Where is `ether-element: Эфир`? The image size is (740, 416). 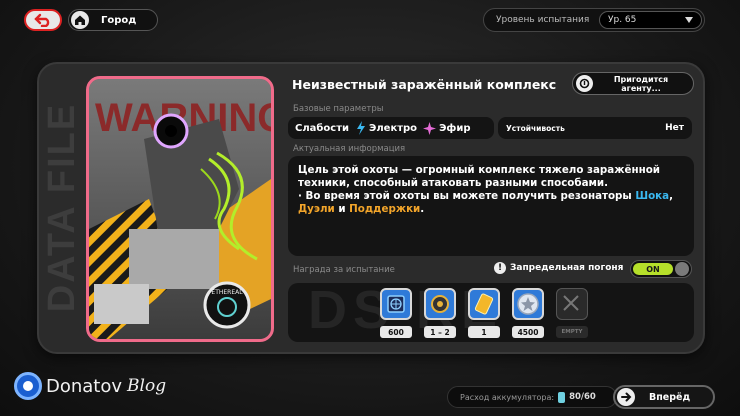 ether-element: Эфир is located at coordinates (447, 128).